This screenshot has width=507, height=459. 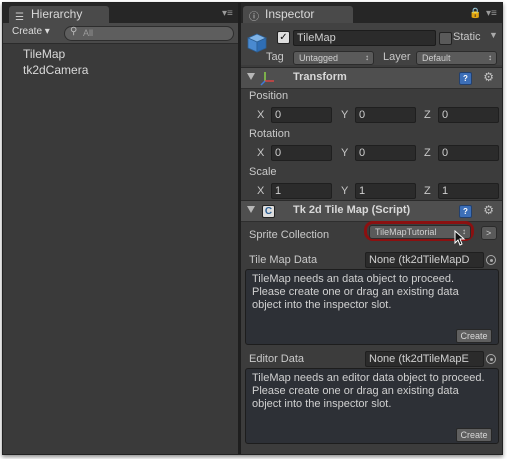 I want to click on tab-inspector-label: Inspector, so click(x=290, y=14).